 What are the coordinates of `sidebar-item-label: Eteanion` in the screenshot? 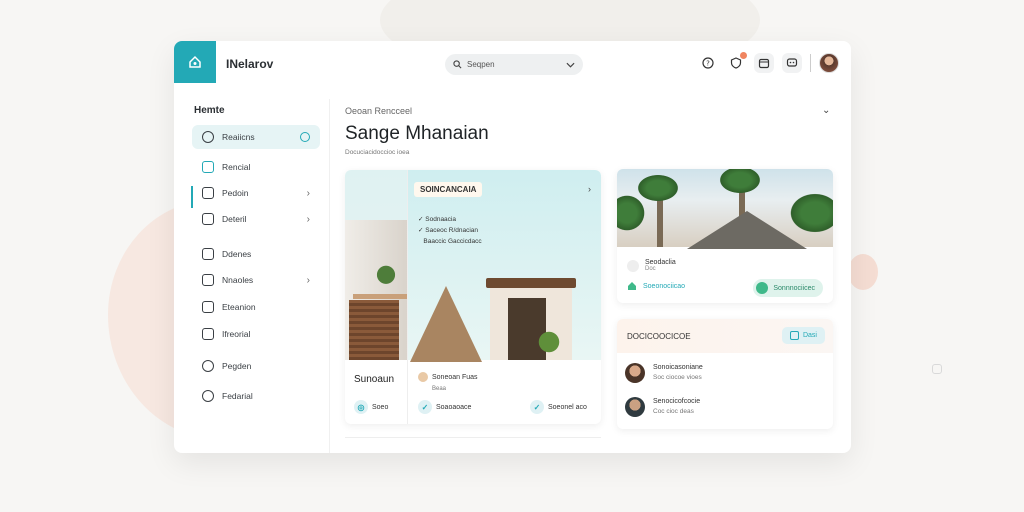 It's located at (239, 307).